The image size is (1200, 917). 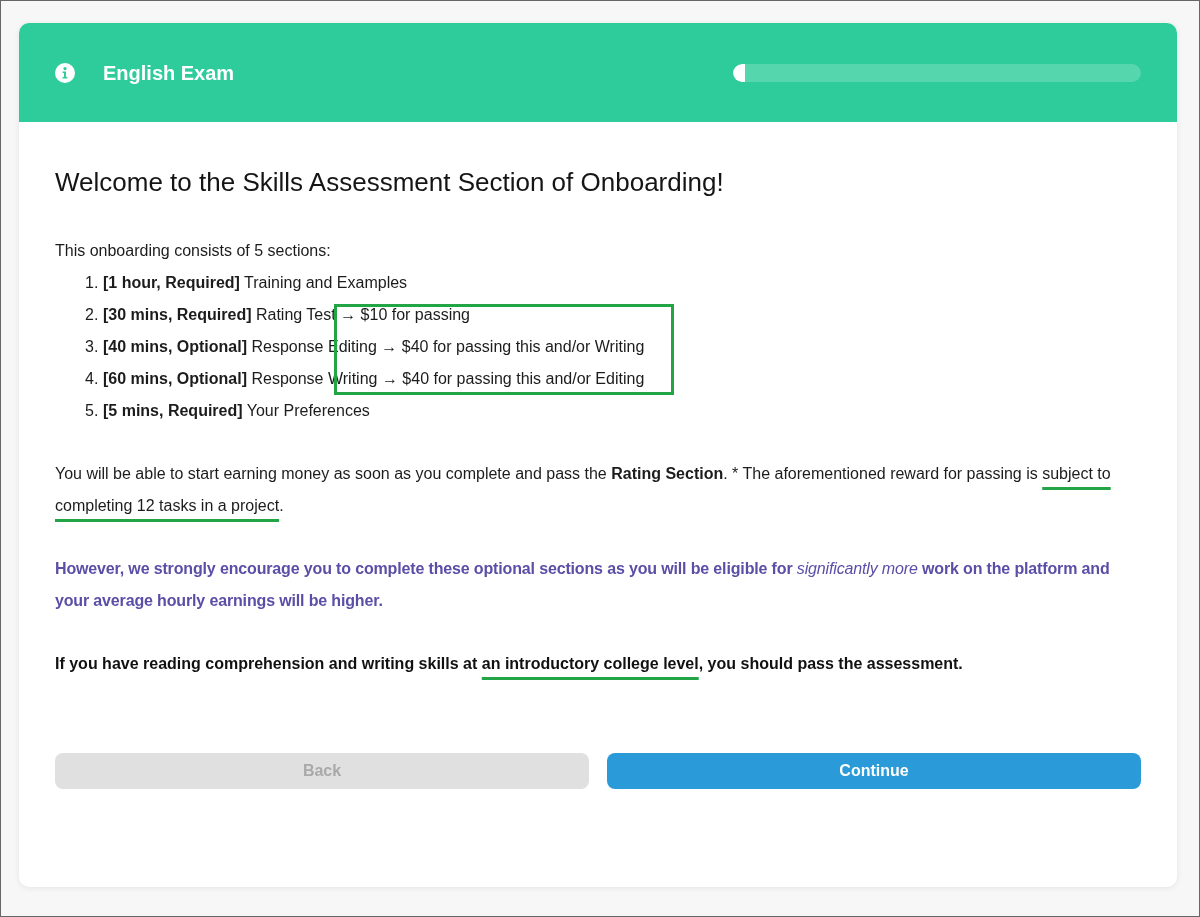 I want to click on item-number: 5., so click(x=92, y=411).